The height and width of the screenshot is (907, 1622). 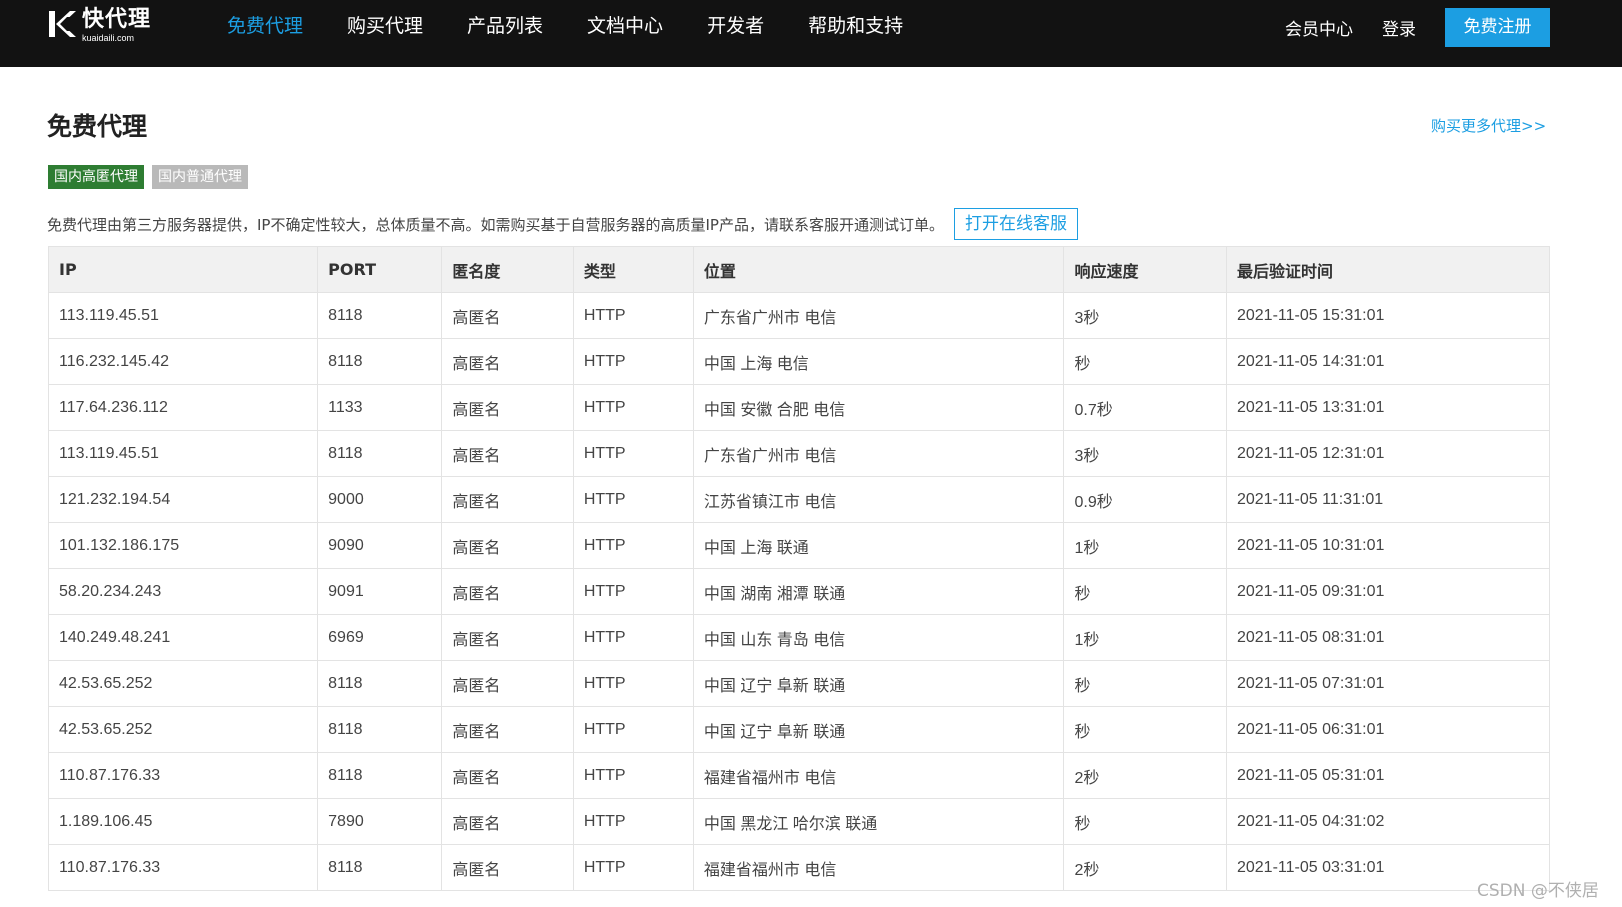 What do you see at coordinates (1388, 453) in the screenshot?
I see `table-cell: 2021-11-05 12:31:01` at bounding box center [1388, 453].